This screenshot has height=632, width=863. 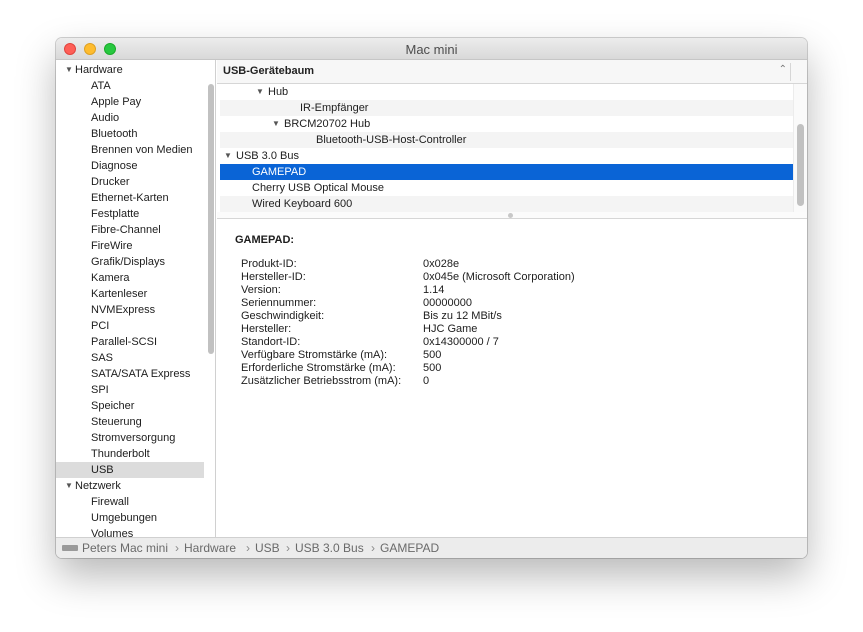 I want to click on sidebar-item: ATA, so click(x=130, y=86).